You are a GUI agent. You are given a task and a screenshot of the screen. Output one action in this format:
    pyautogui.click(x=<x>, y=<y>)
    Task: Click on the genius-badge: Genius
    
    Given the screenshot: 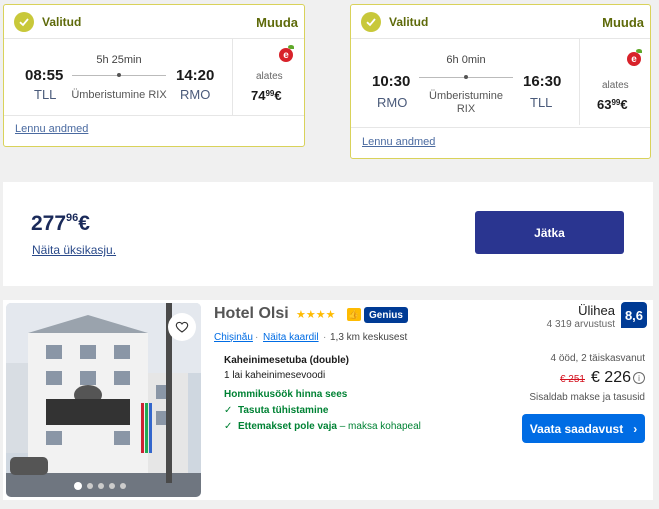 What is the action you would take?
    pyautogui.click(x=386, y=315)
    